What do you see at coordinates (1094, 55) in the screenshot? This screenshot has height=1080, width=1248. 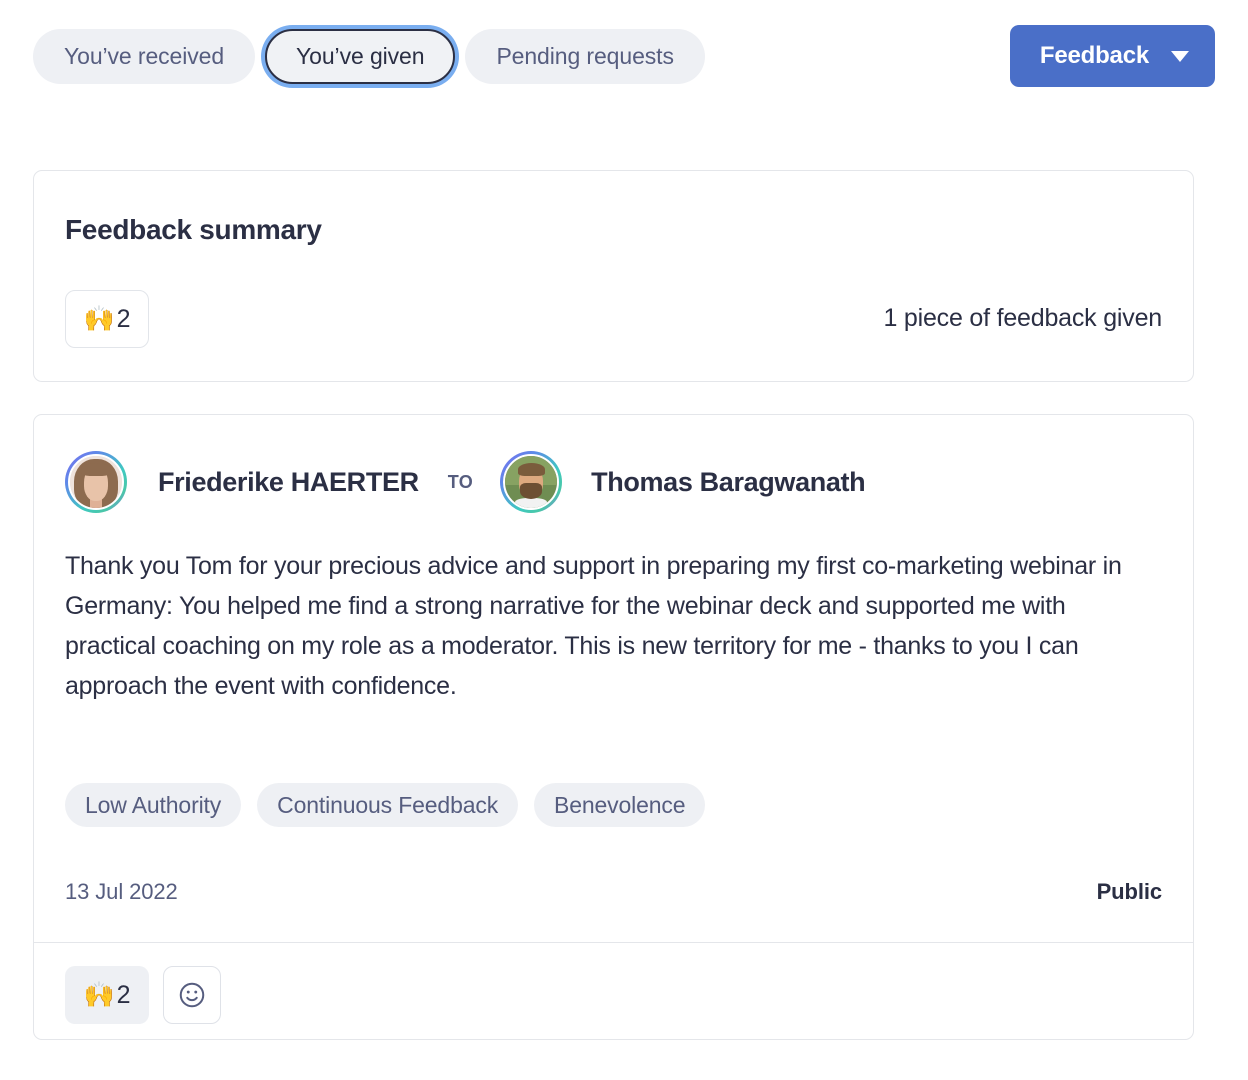 I see `feedback-button-label: Feedback` at bounding box center [1094, 55].